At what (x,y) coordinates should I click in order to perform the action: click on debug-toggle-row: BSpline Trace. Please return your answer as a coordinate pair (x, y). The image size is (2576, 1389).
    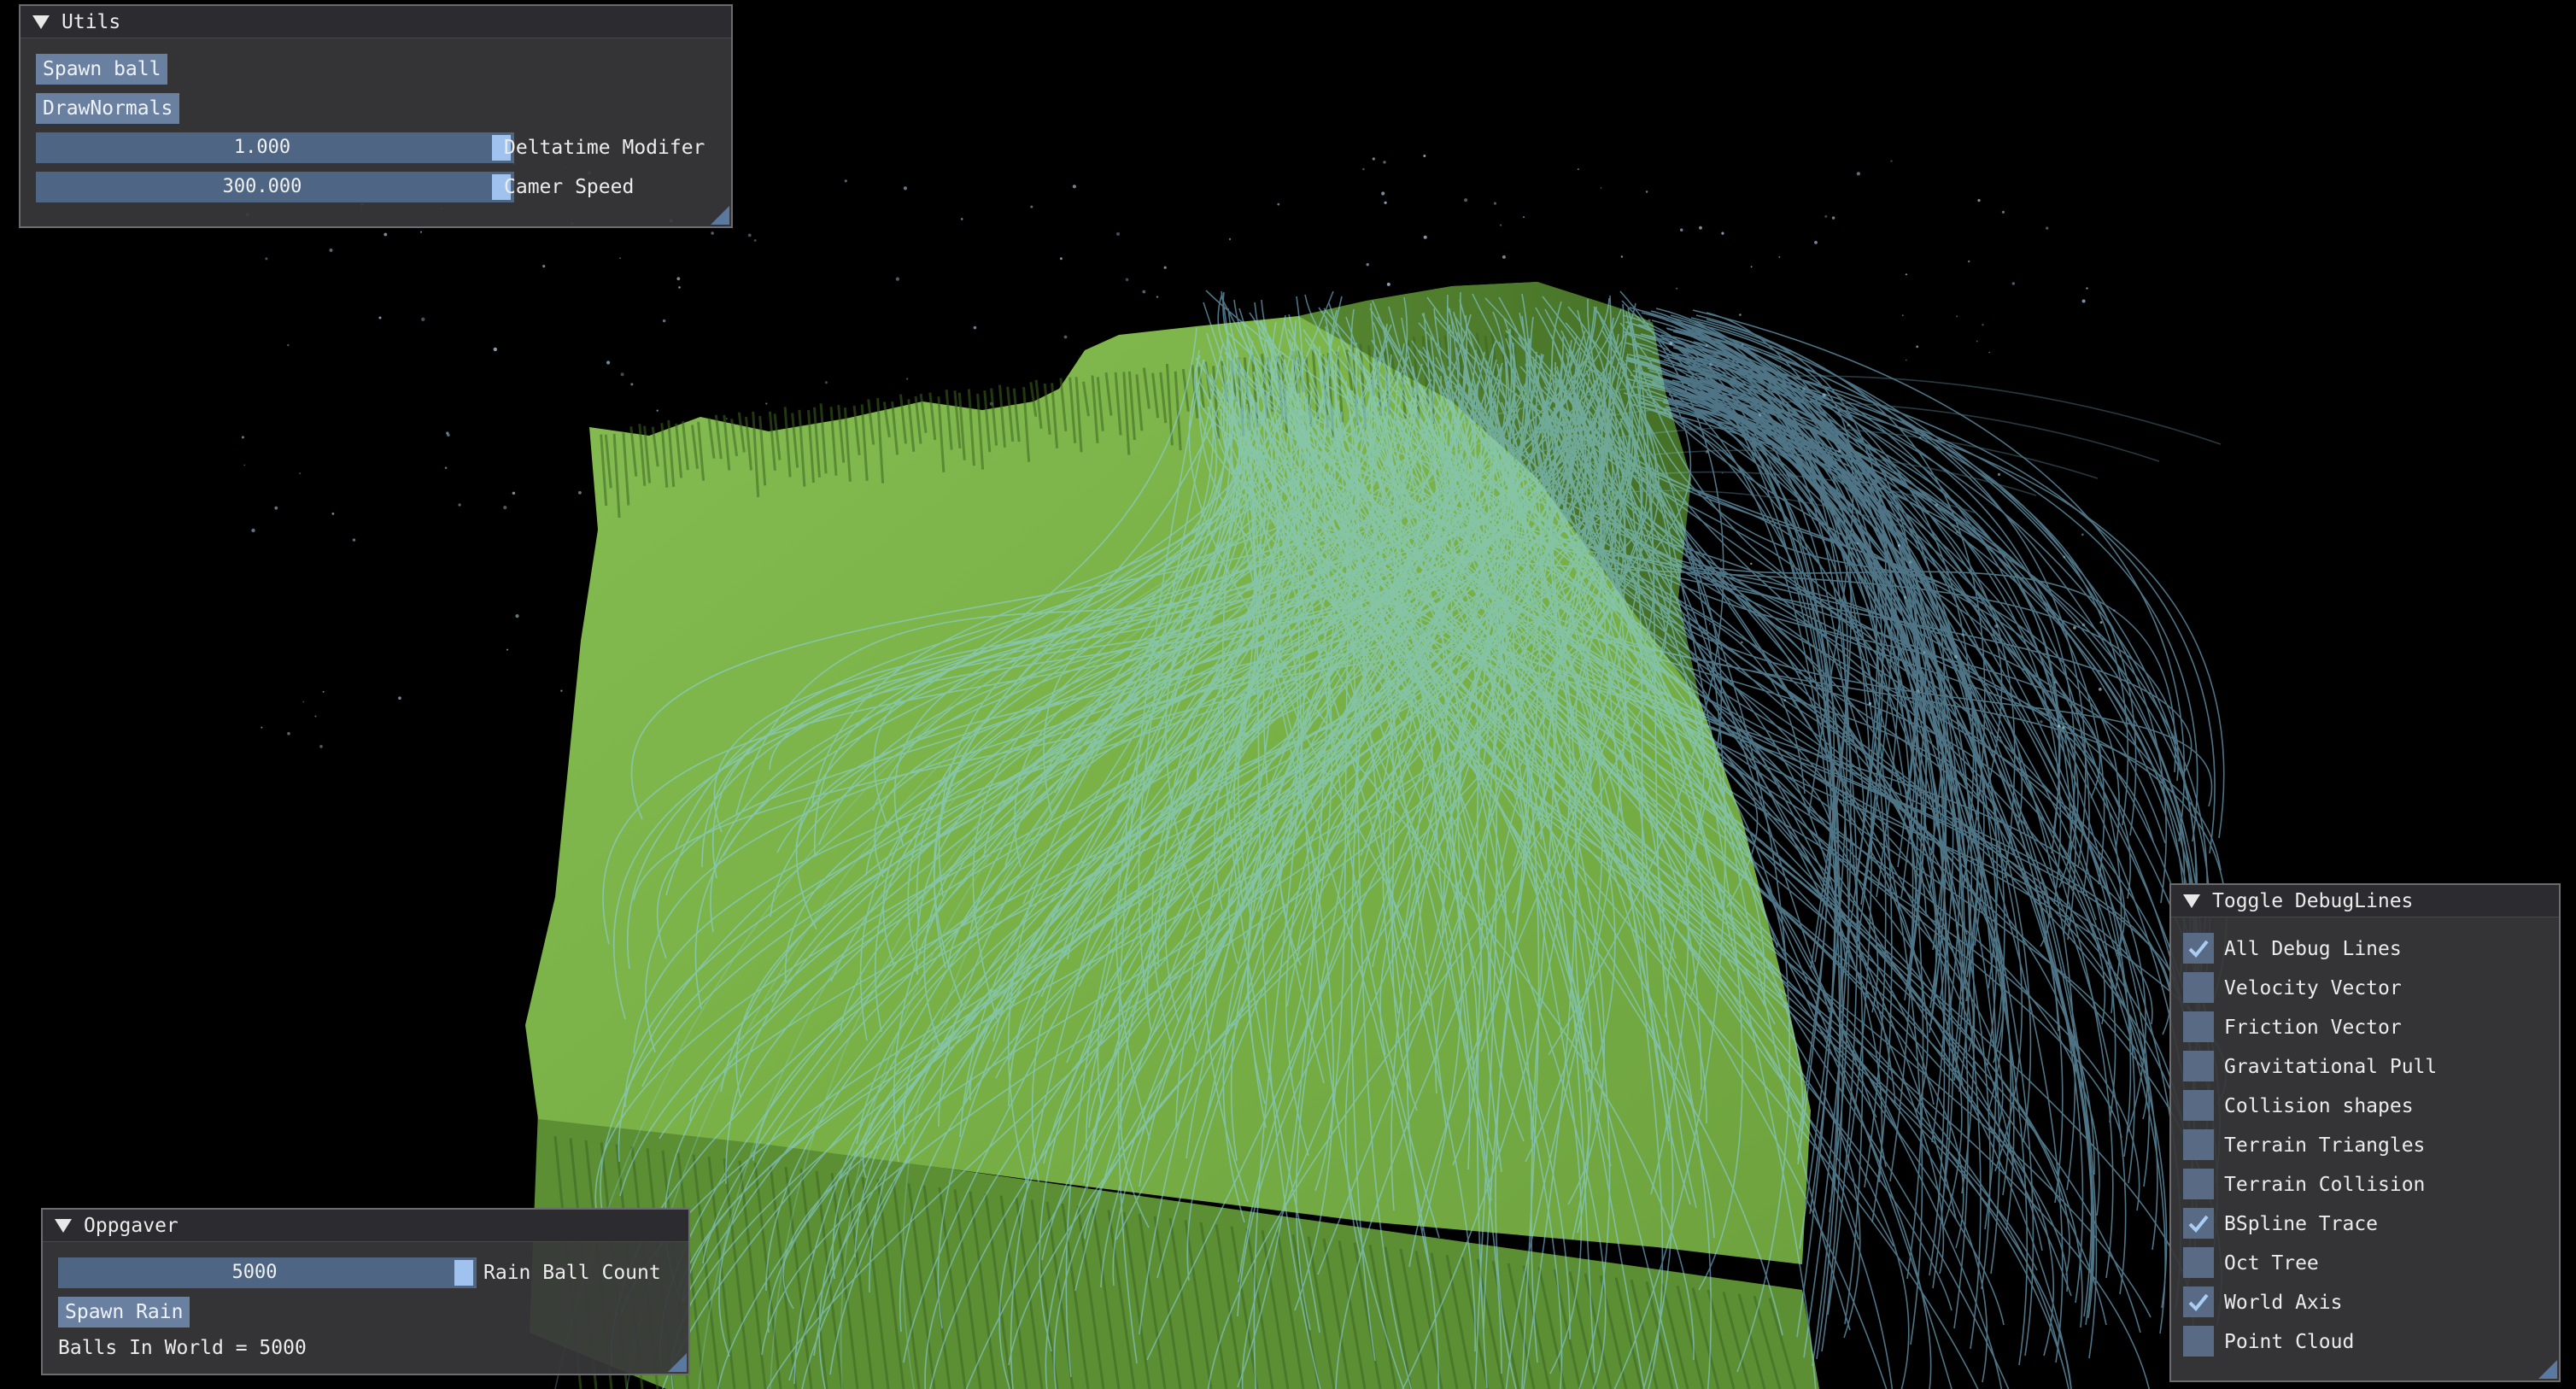
    Looking at the image, I should click on (2365, 1225).